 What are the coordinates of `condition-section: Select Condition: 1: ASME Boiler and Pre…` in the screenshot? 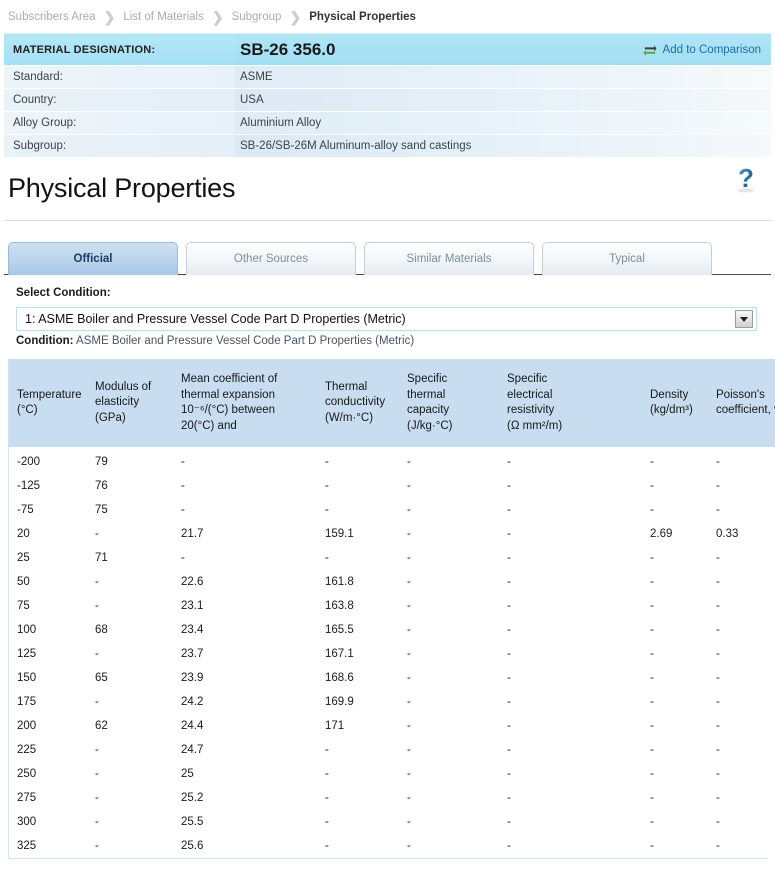 It's located at (387, 311).